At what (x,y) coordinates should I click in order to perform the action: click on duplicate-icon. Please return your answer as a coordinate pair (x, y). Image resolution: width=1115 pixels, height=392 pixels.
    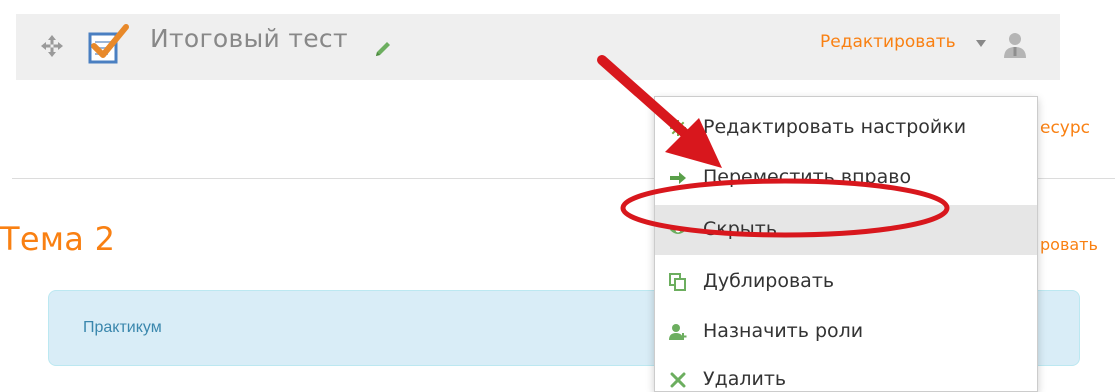
    Looking at the image, I should click on (677, 282).